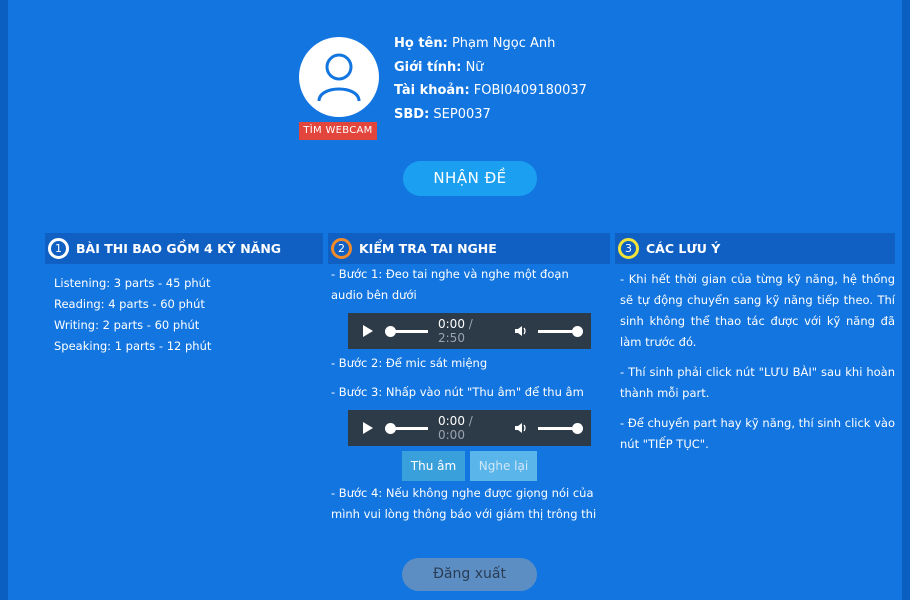 This screenshot has width=910, height=600. I want to click on step-2-text: - Bước 2: Để mic sát miệng, so click(409, 363).